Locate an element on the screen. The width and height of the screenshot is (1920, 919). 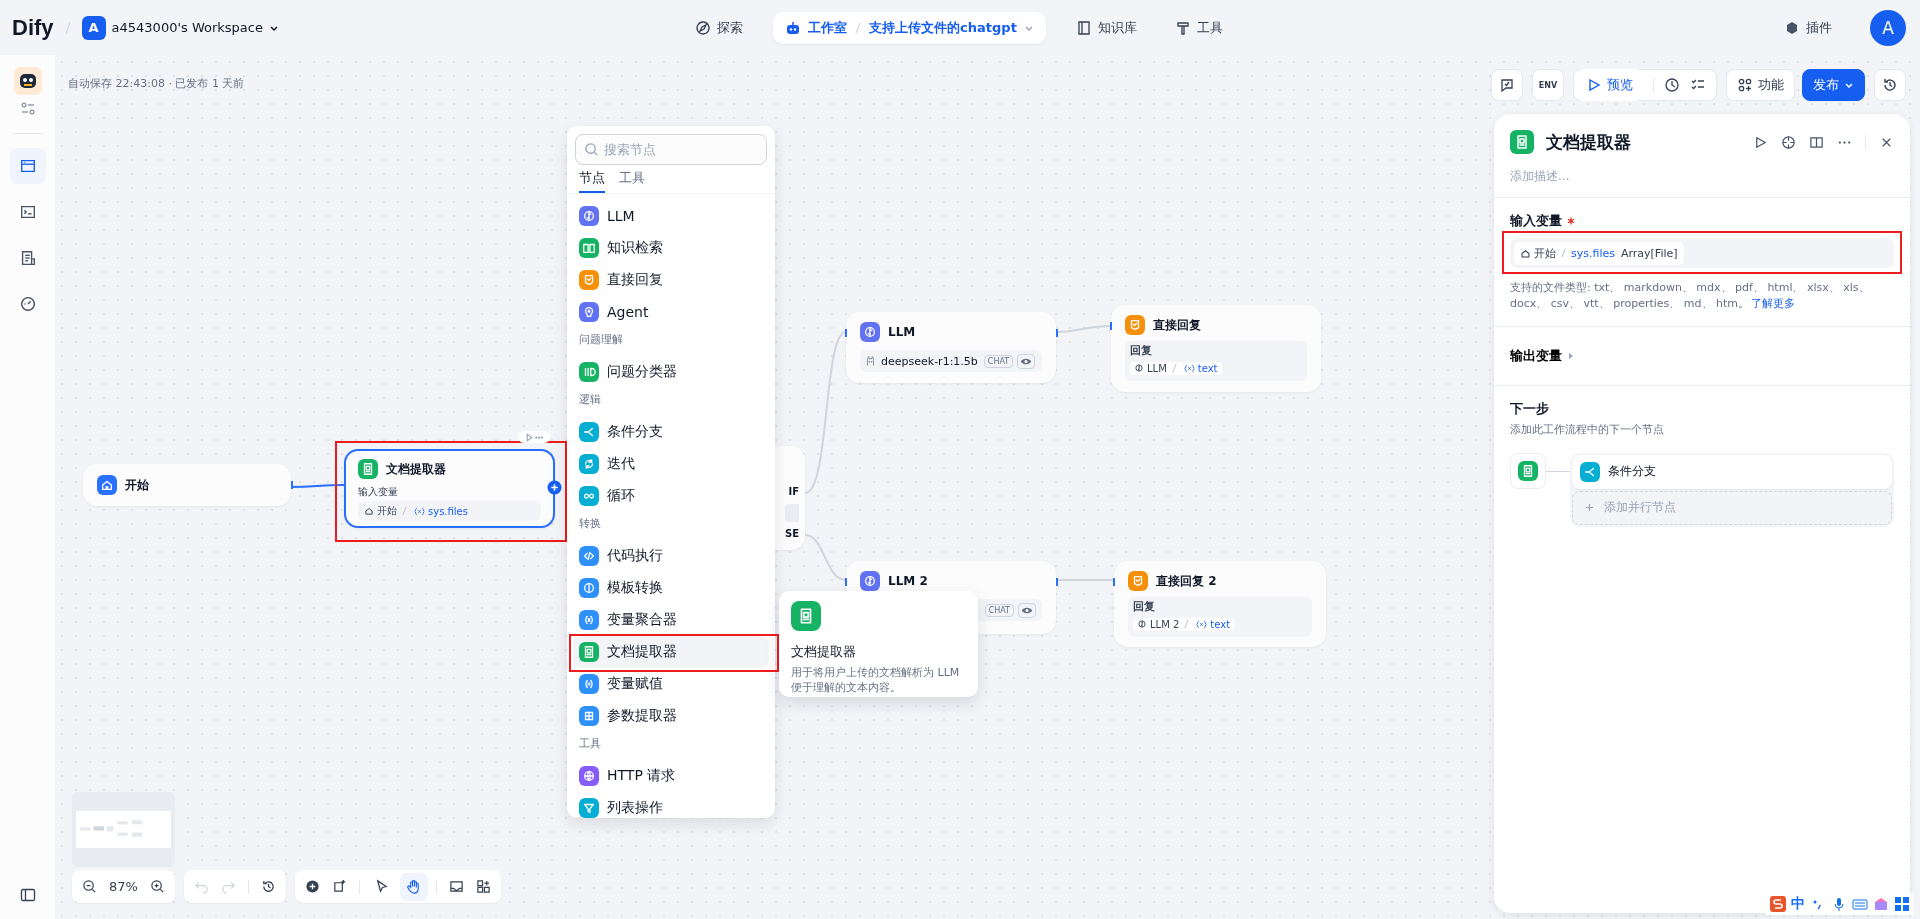
panel-title: 文档提取器 is located at coordinates (1589, 142).